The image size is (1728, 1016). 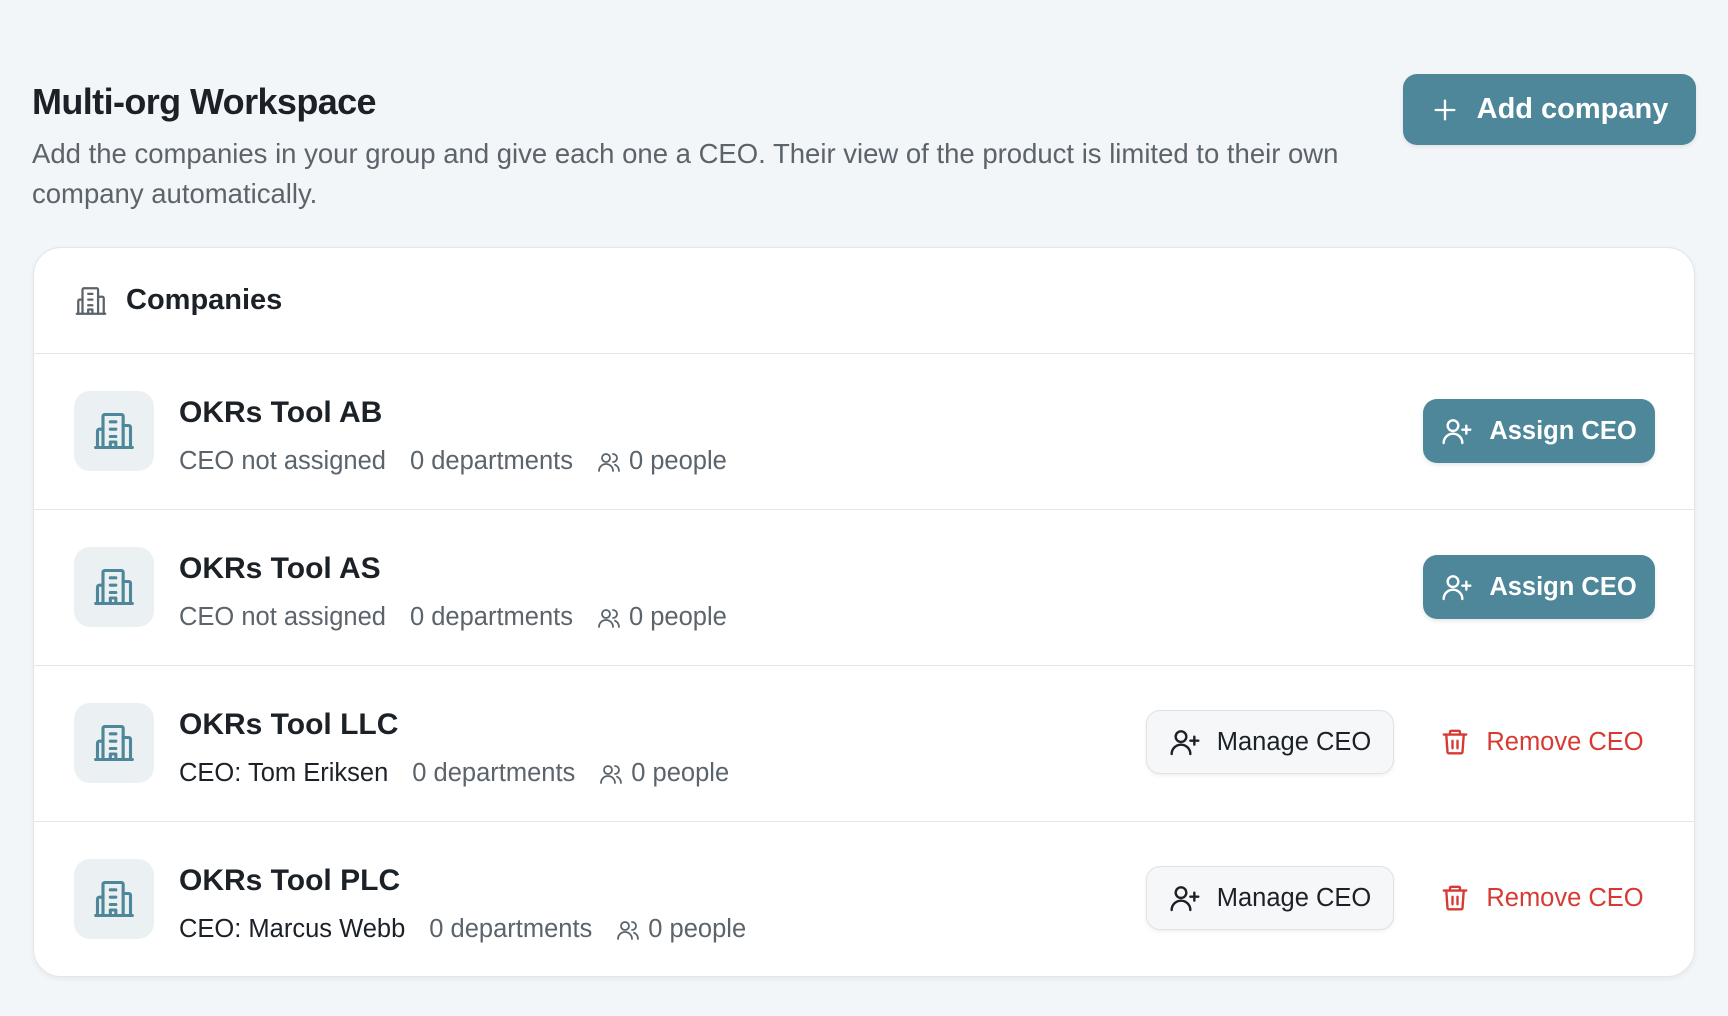 What do you see at coordinates (864, 301) in the screenshot?
I see `companies-card-header: Companies` at bounding box center [864, 301].